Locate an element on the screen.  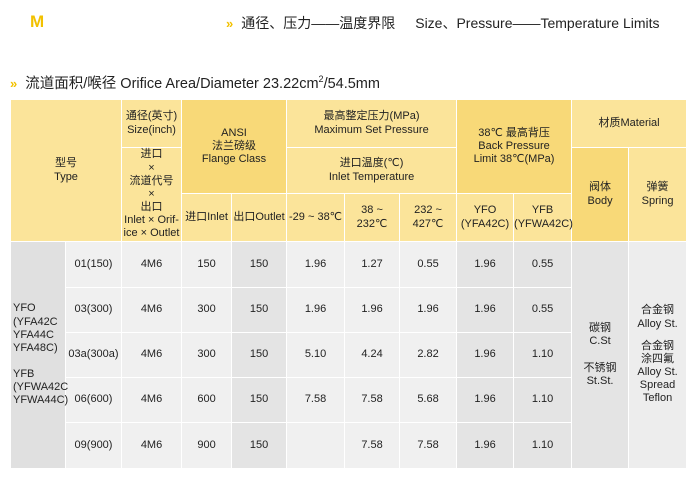
header-size-en: Size(inch) is located at coordinates (151, 129).